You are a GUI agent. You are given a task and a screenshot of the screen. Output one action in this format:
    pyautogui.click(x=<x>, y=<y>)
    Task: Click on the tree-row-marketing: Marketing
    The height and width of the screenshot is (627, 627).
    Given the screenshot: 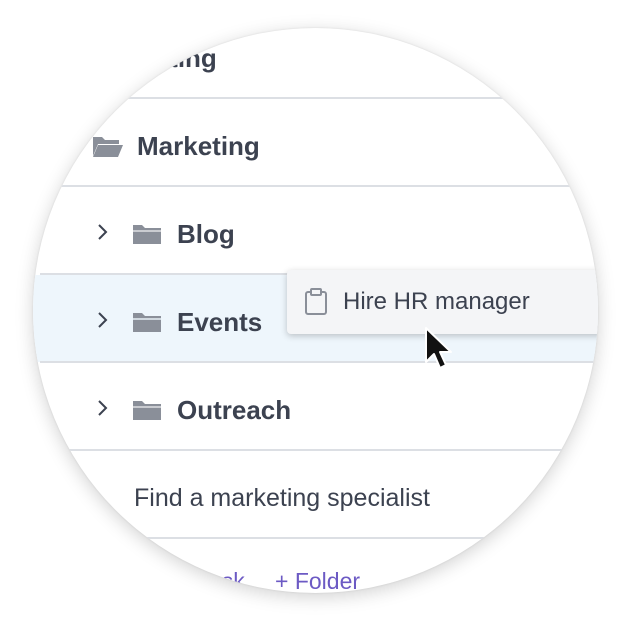 What is the action you would take?
    pyautogui.click(x=315, y=142)
    